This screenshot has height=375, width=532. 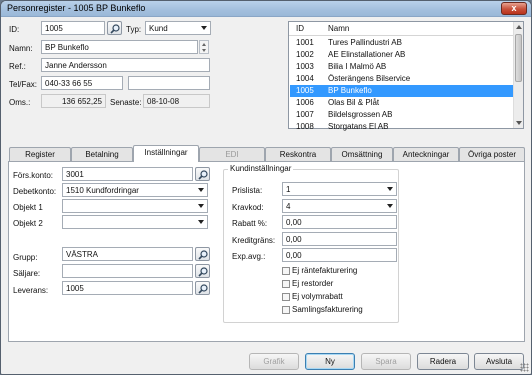 What do you see at coordinates (247, 190) in the screenshot?
I see `prislista-label: Prislista:` at bounding box center [247, 190].